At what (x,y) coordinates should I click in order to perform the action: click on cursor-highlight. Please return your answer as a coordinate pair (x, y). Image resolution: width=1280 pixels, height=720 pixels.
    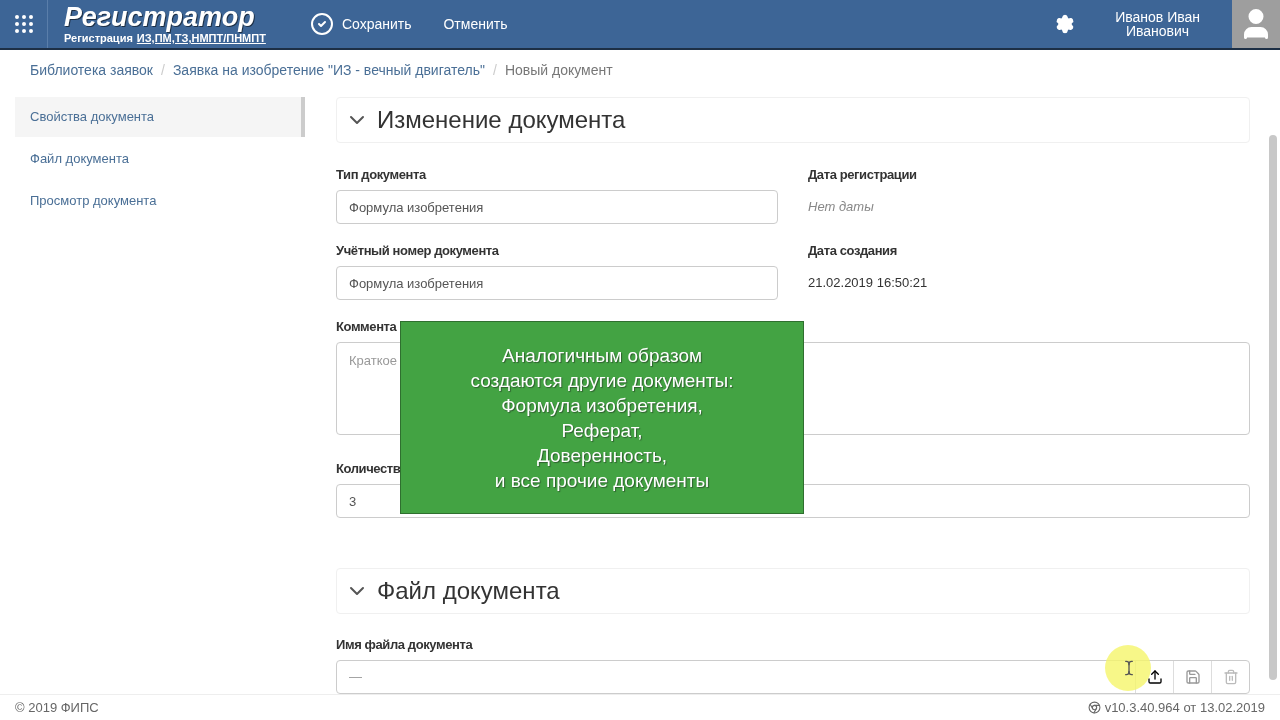
    Looking at the image, I should click on (1128, 668).